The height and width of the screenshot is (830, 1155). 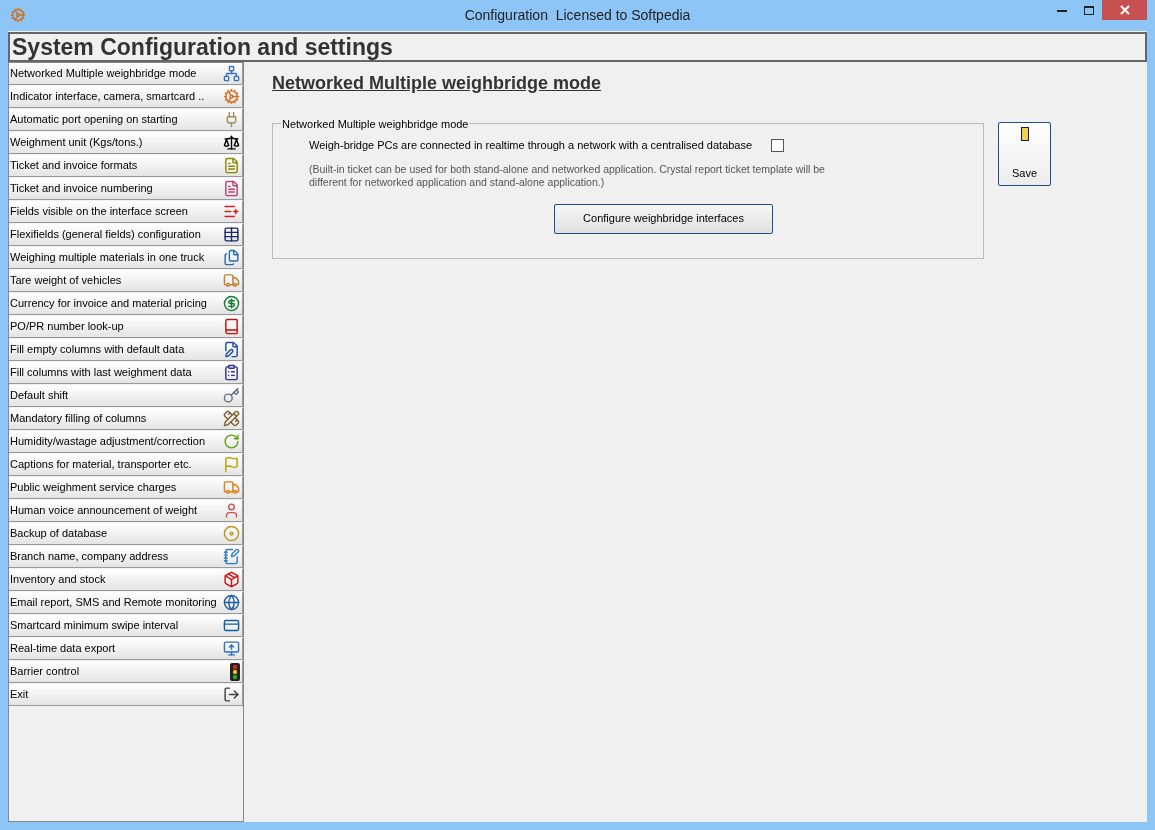 I want to click on minimize-icon, so click(x=1061, y=10).